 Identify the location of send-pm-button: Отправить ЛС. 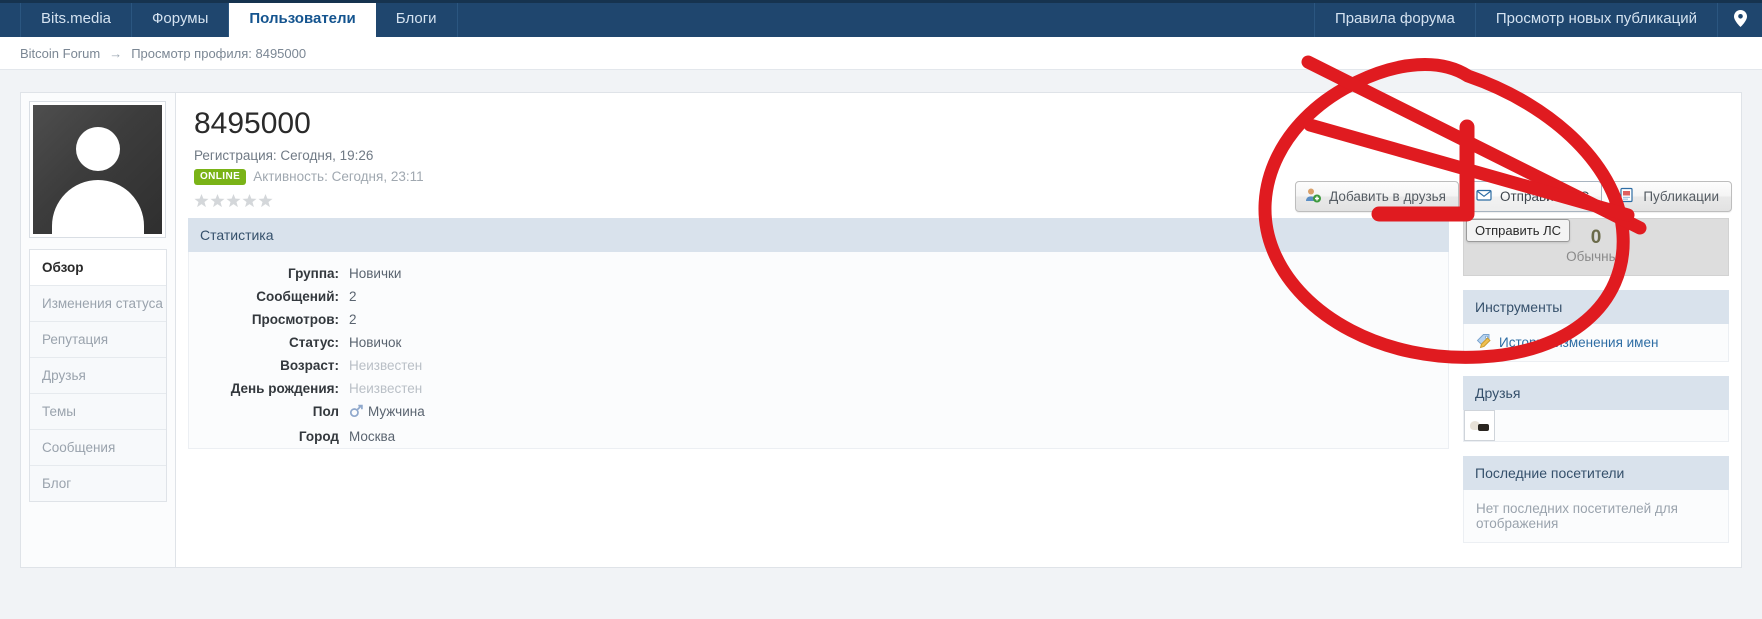
(1534, 196).